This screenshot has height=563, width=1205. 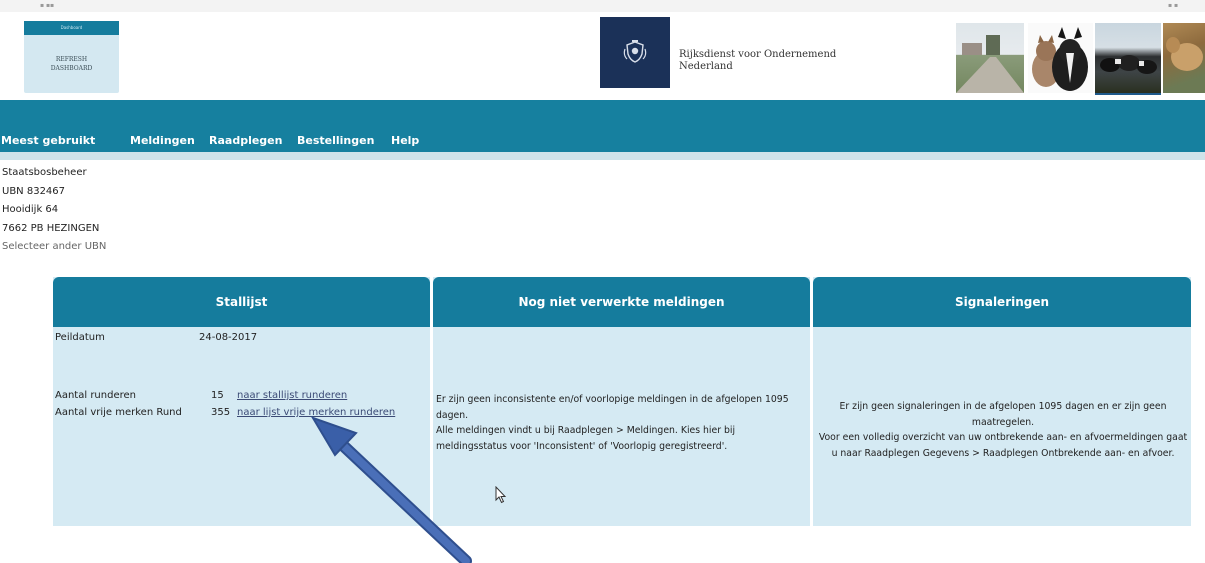 What do you see at coordinates (228, 337) in the screenshot?
I see `peildatum-value: 24-08-2017` at bounding box center [228, 337].